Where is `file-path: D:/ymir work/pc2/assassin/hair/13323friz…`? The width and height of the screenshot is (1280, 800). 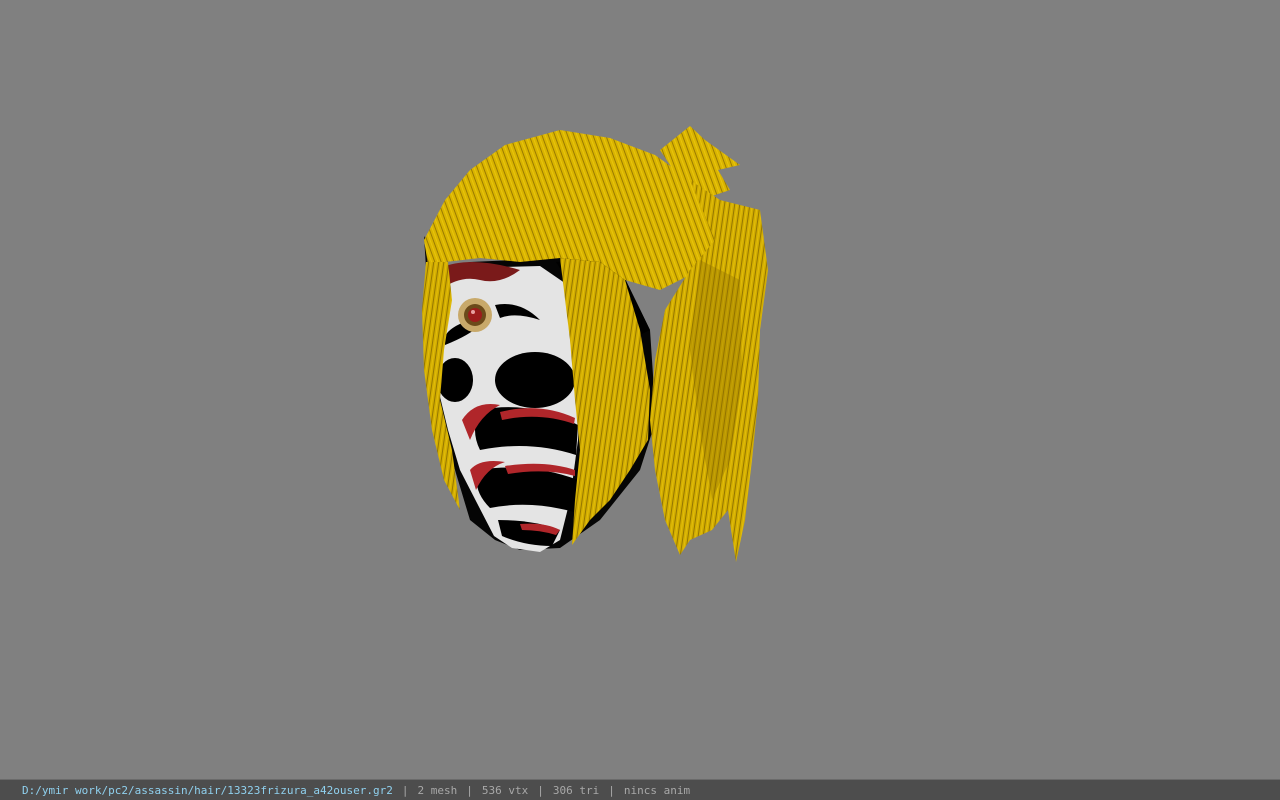 file-path: D:/ymir work/pc2/assassin/hair/13323friz… is located at coordinates (207, 790).